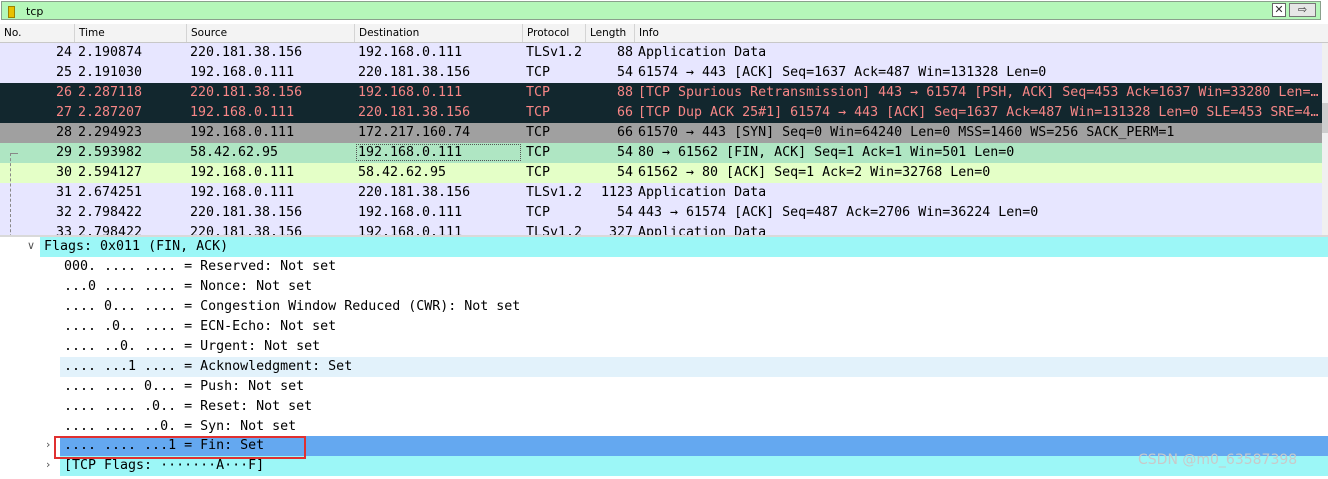 This screenshot has height=479, width=1328. What do you see at coordinates (360, 387) in the screenshot?
I see `tree-item-flag: .... .... 0... = Push: Not set` at bounding box center [360, 387].